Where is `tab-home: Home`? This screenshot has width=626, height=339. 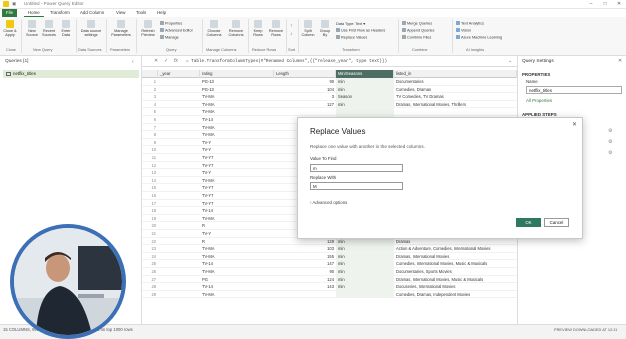
tab-home: Home is located at coordinates (34, 13).